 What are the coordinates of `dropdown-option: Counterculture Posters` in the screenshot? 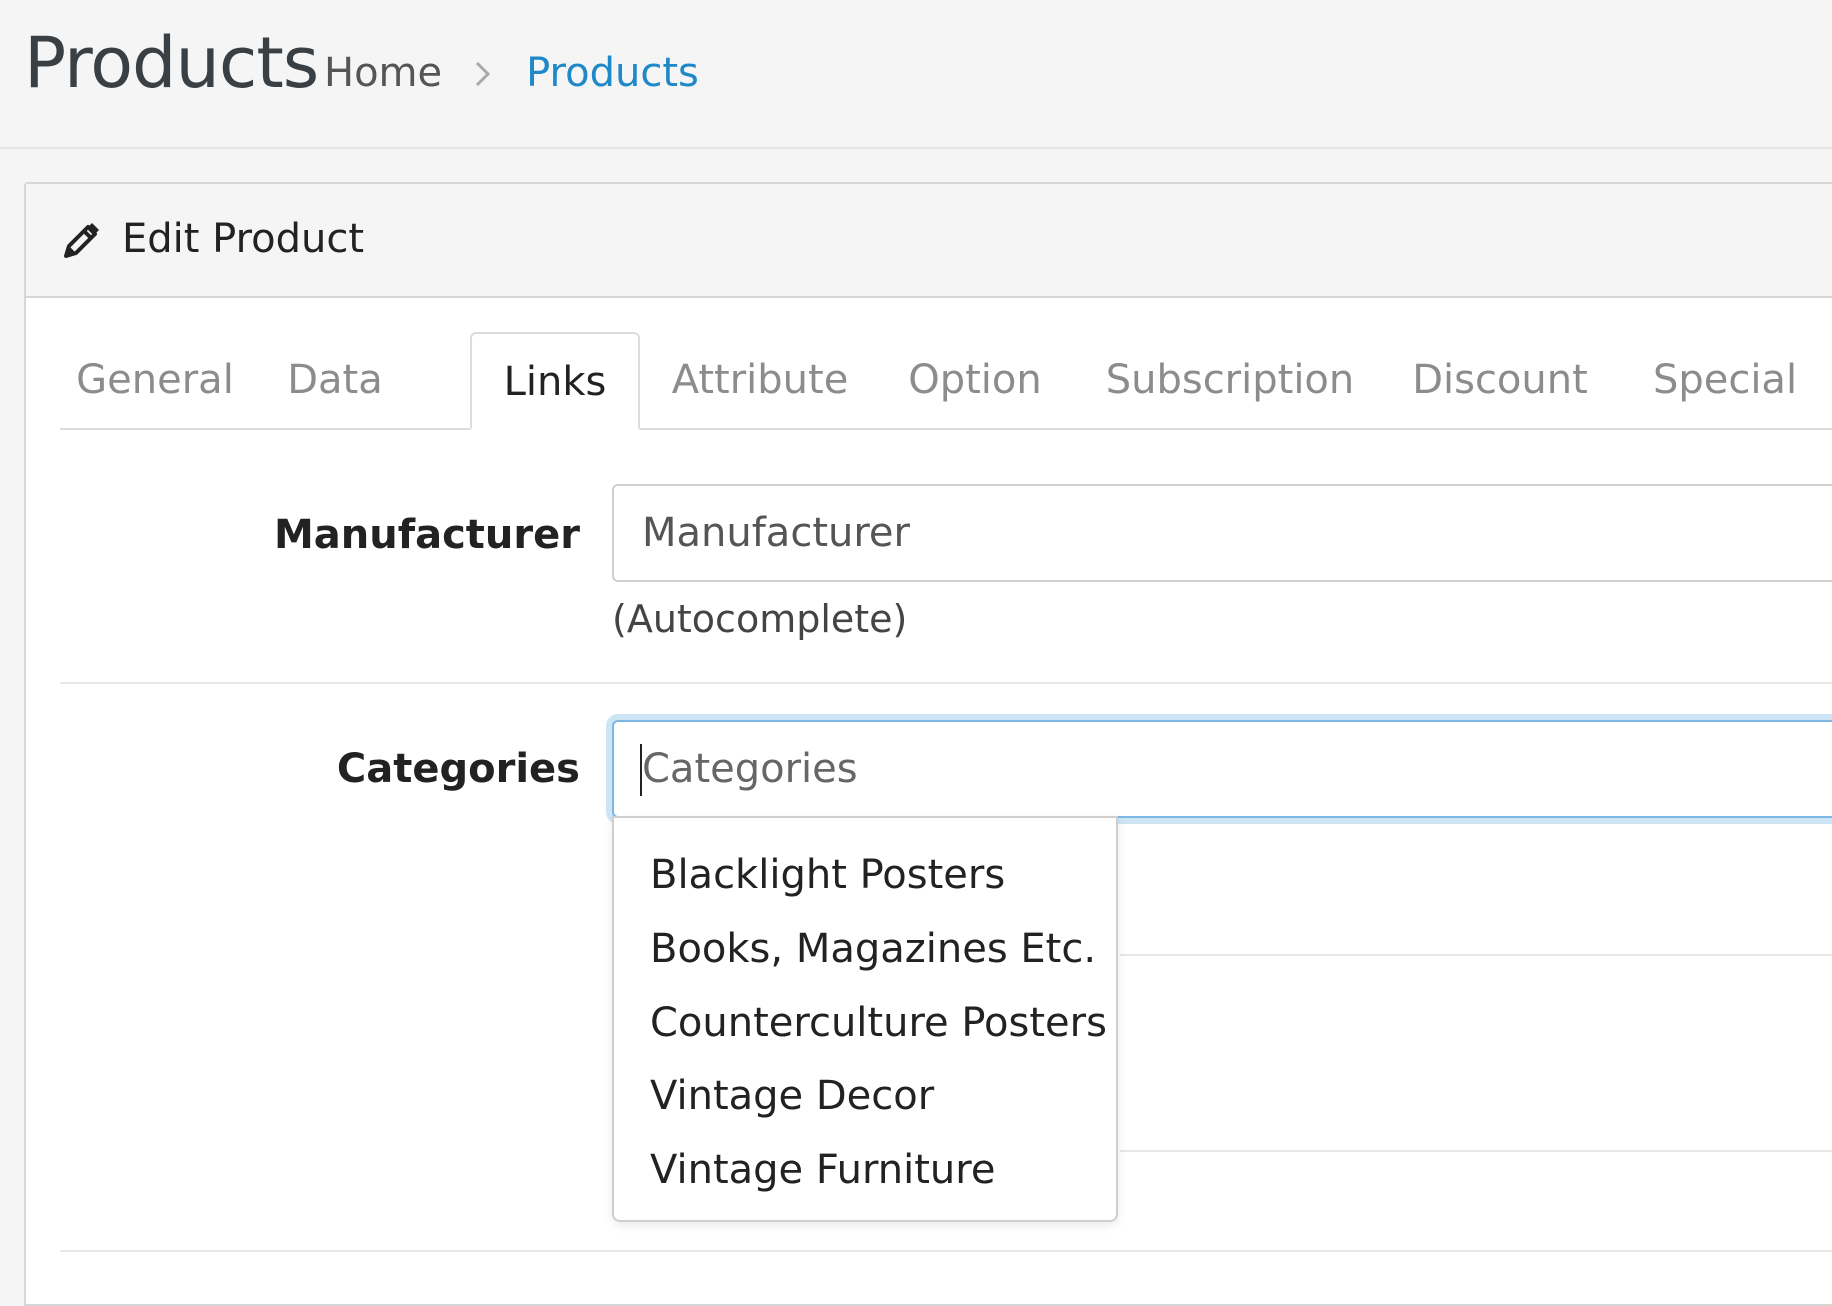 It's located at (878, 1023).